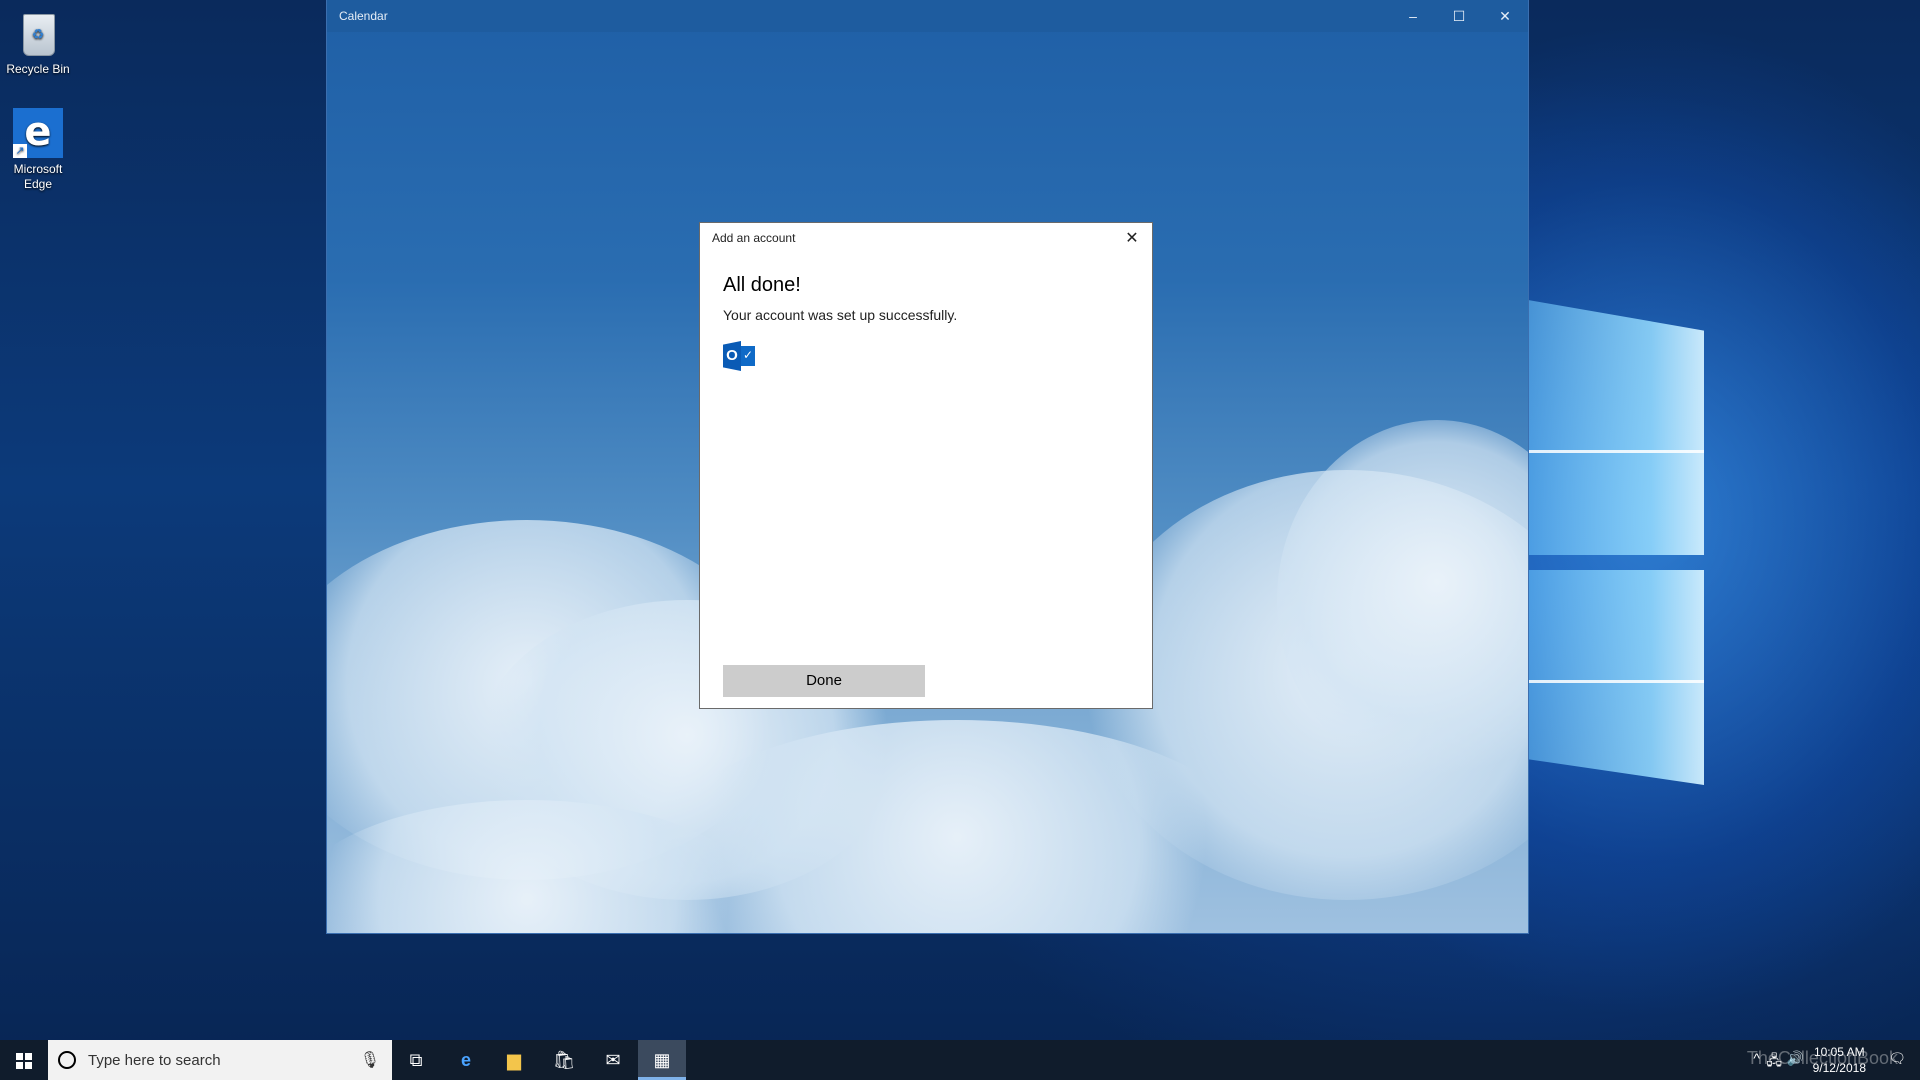  What do you see at coordinates (1459, 16) in the screenshot?
I see `maximize-button: ☐` at bounding box center [1459, 16].